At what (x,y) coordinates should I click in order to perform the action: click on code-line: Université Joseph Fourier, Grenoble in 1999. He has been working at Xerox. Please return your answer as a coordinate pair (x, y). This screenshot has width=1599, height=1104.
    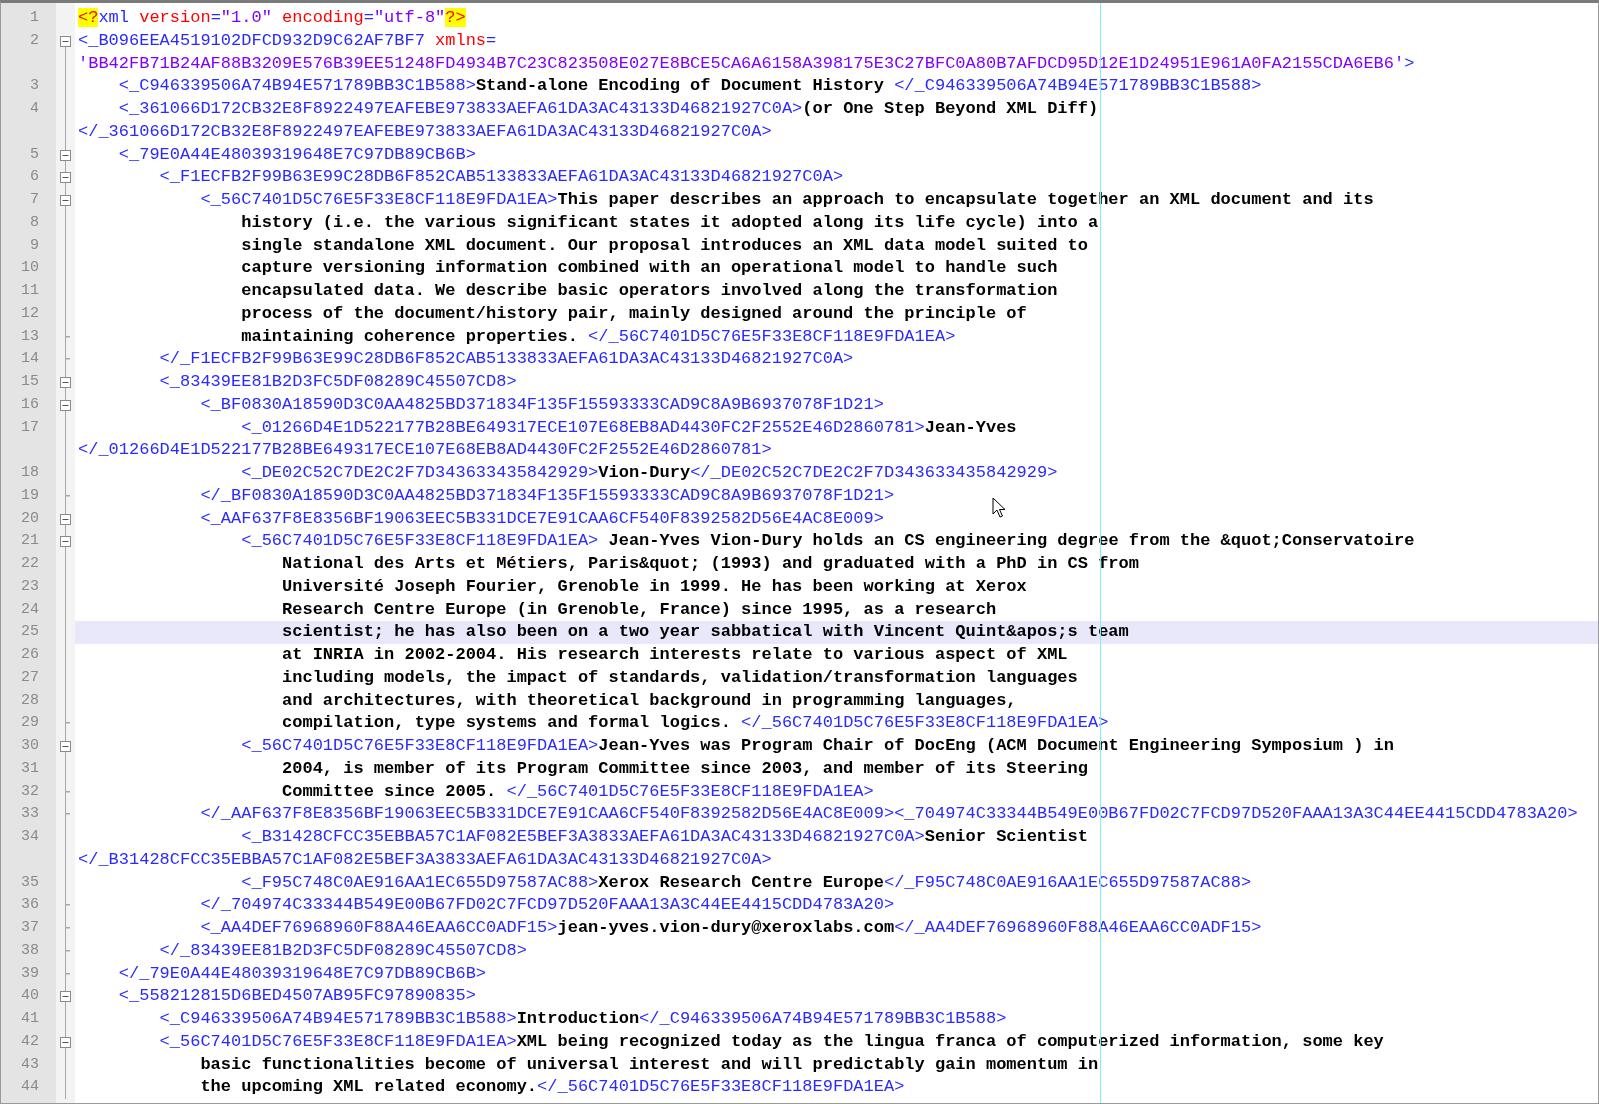
    Looking at the image, I should click on (654, 586).